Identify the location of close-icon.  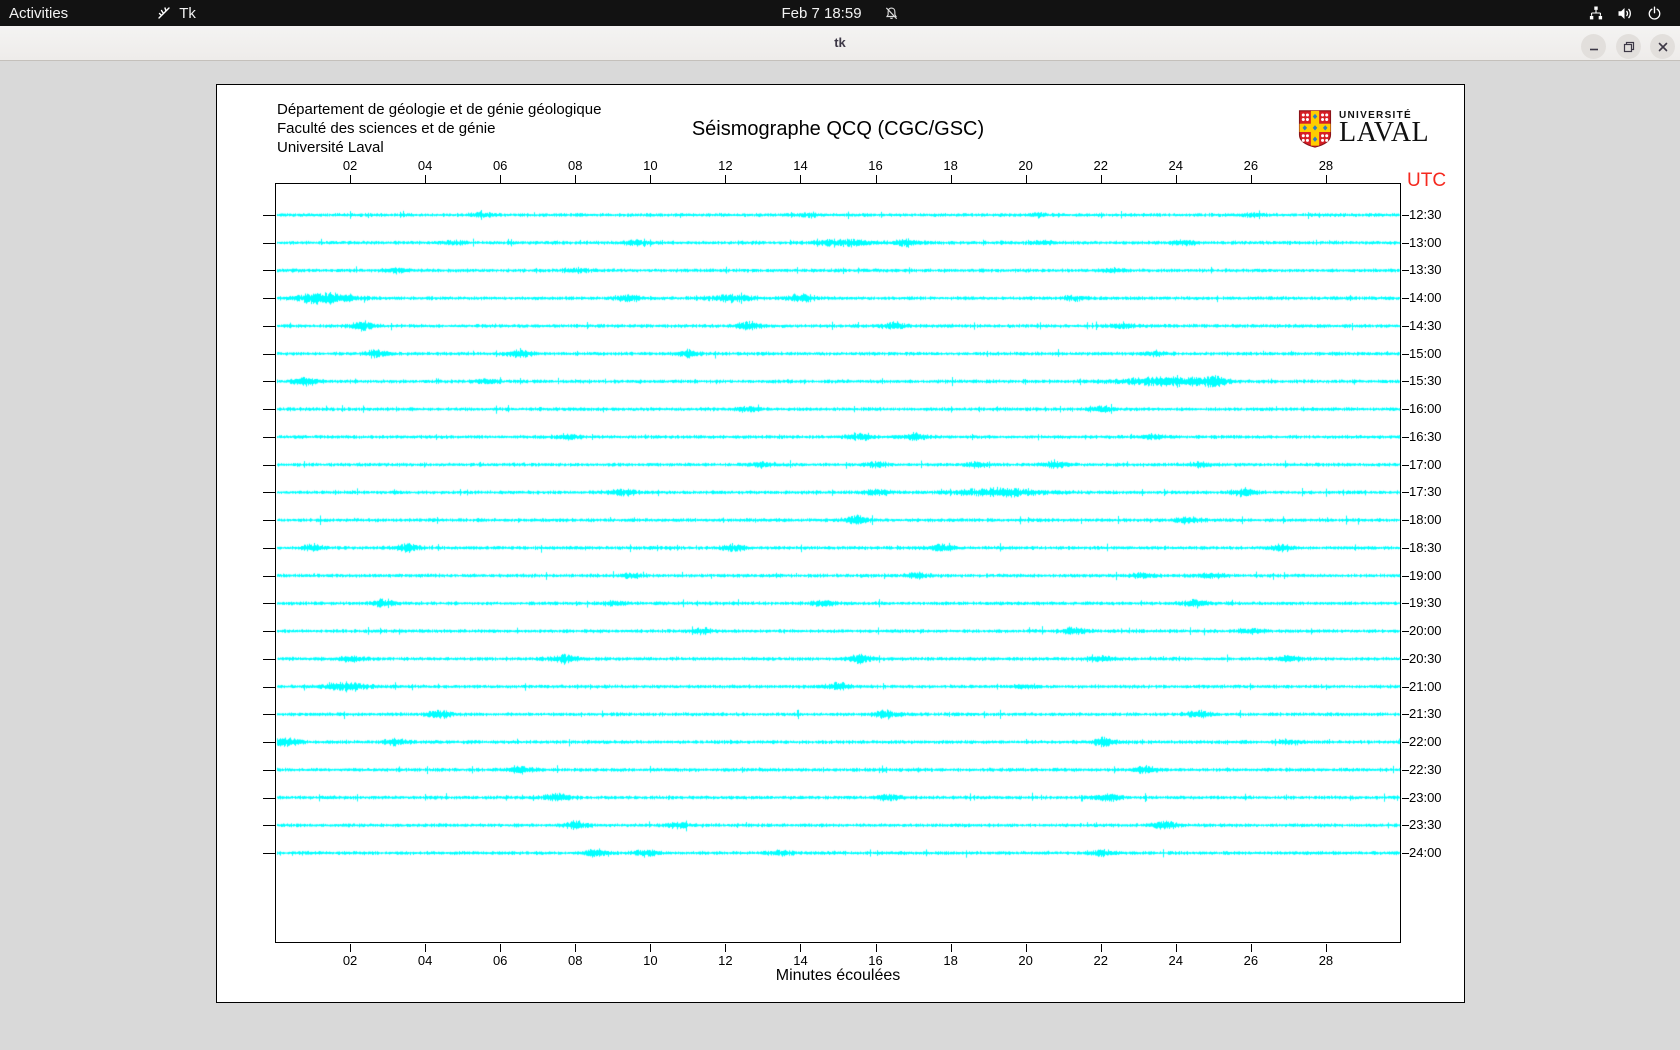
(1662, 46).